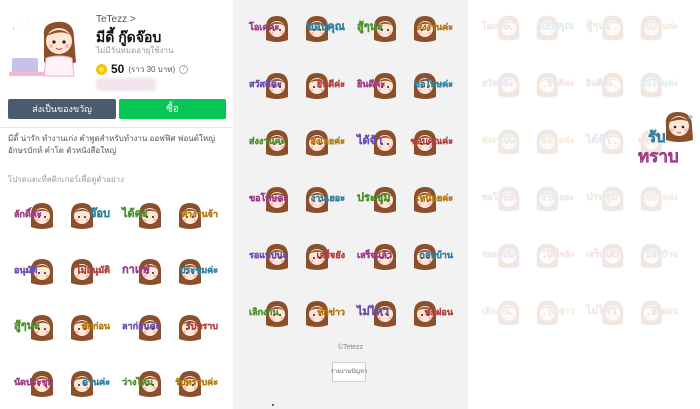 This screenshot has width=700, height=409. I want to click on sticker-text: กลับบ้าน, so click(662, 254).